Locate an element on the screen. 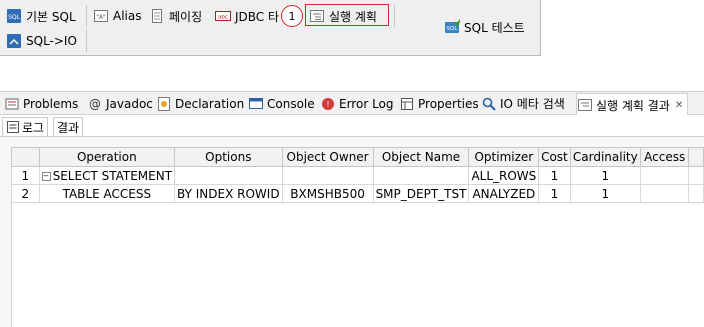 Image resolution: width=704 pixels, height=327 pixels. object-owner-cell: BXMSHB500 is located at coordinates (327, 193).